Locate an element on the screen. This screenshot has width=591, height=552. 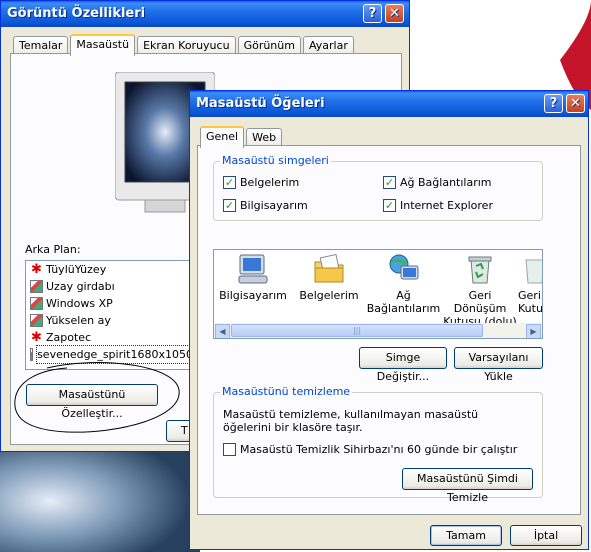
tab-masaustu: Masaüstü is located at coordinates (103, 45).